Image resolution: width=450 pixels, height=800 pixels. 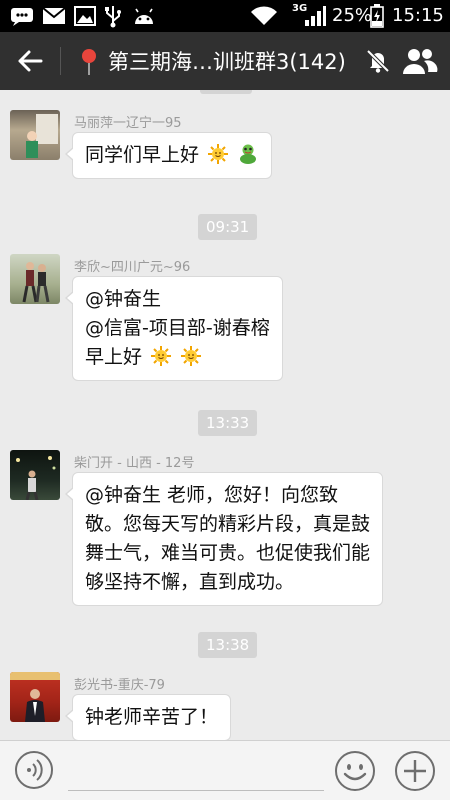 What do you see at coordinates (228, 227) in the screenshot?
I see `timestamp: 09:31` at bounding box center [228, 227].